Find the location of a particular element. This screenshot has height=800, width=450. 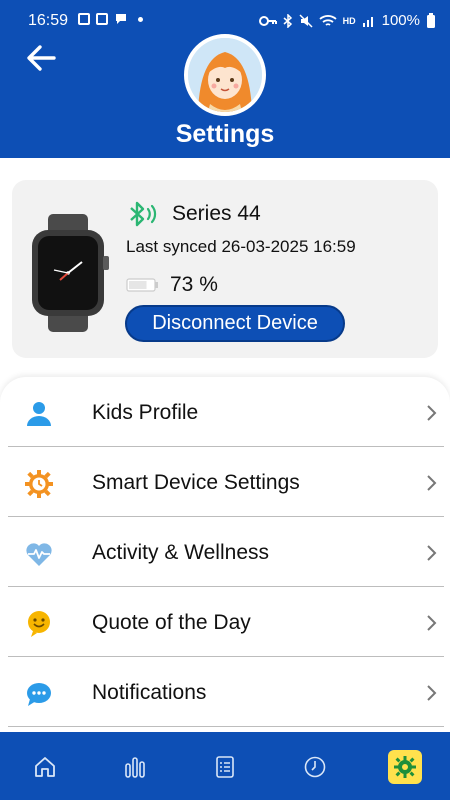

heart-pulse-icon is located at coordinates (39, 554).